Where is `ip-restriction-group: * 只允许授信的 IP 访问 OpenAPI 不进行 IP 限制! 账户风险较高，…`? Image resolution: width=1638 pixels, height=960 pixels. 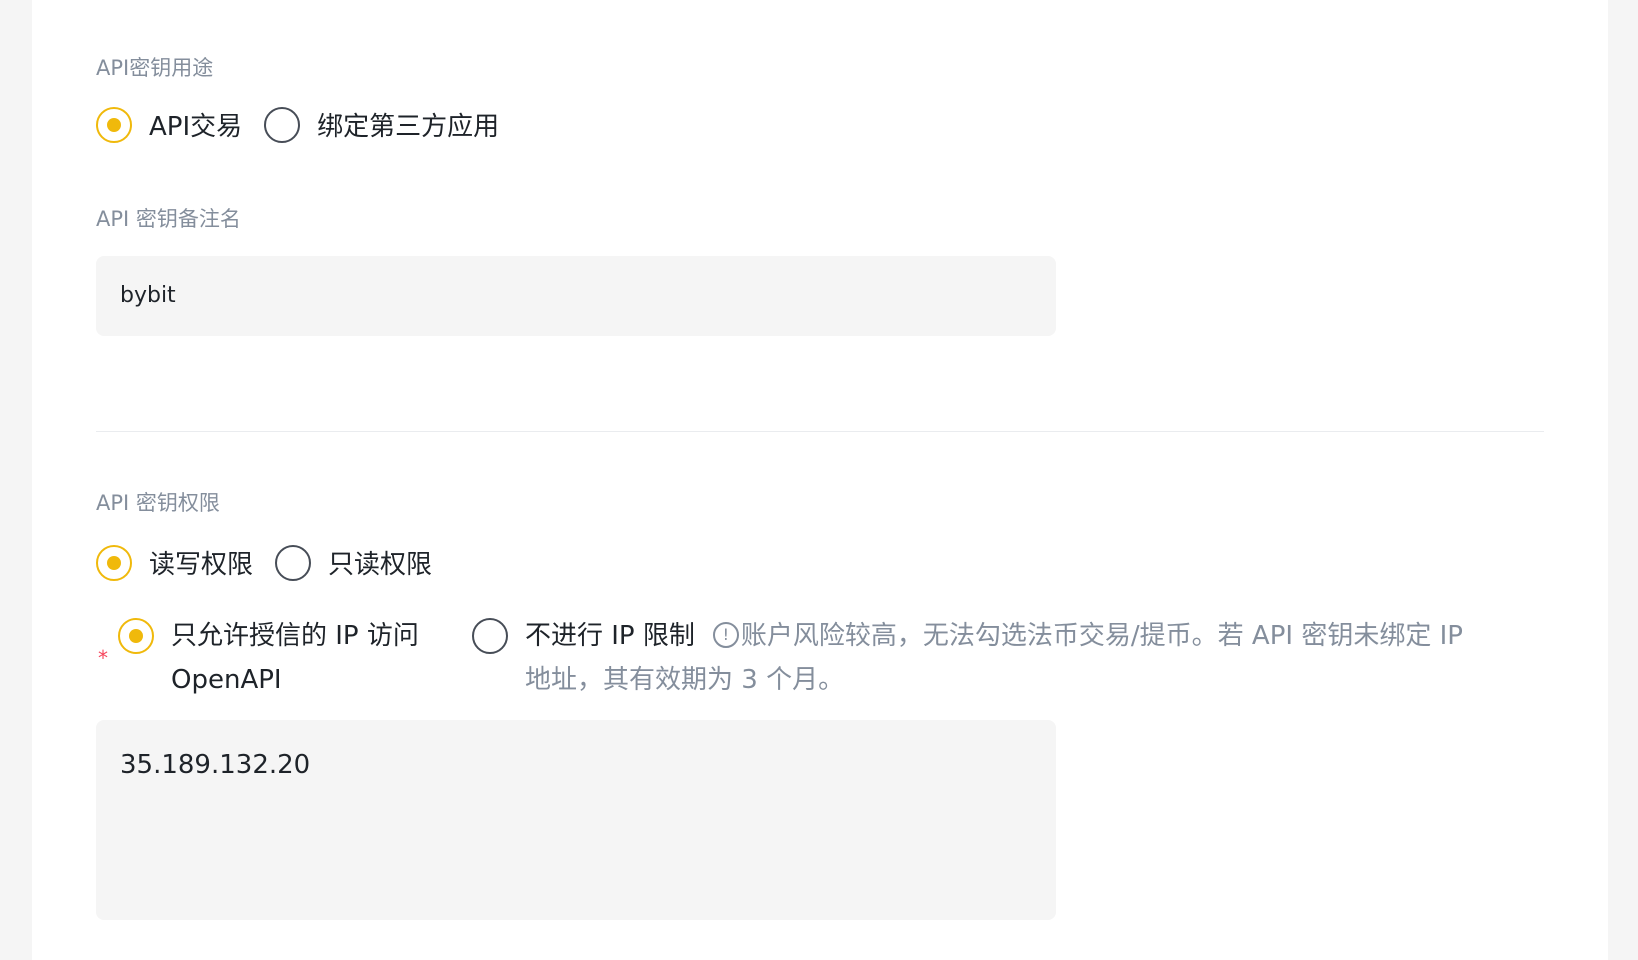 ip-restriction-group: * 只允许授信的 IP 访问 OpenAPI 不进行 IP 限制! 账户风险较高，… is located at coordinates (826, 663).